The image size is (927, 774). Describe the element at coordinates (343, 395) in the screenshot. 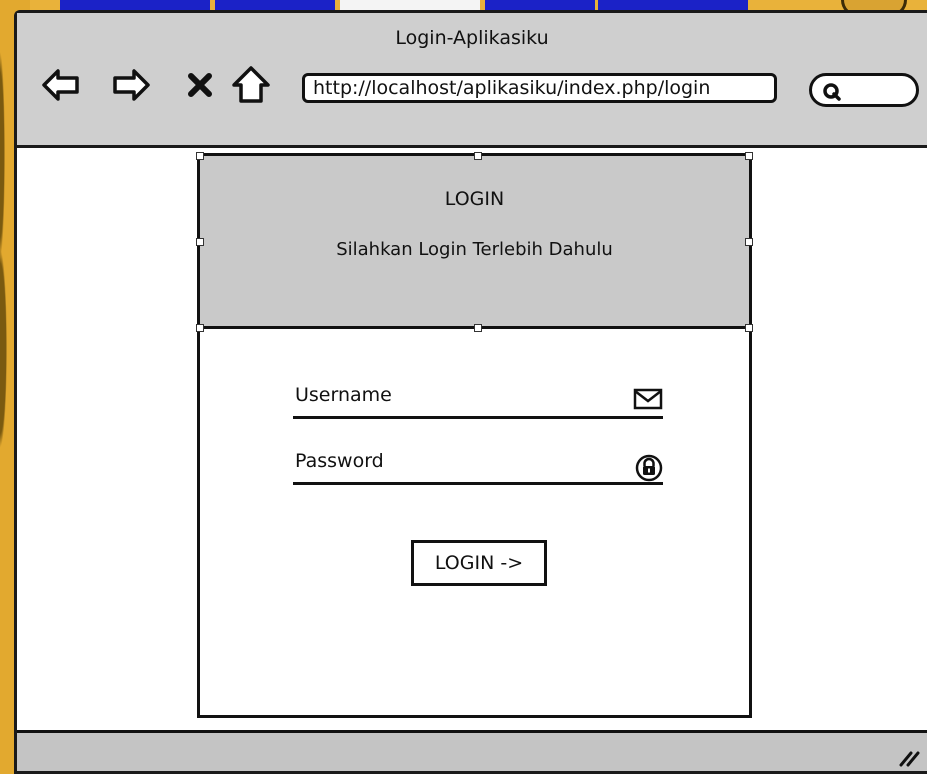

I see `username-label: Username` at that location.